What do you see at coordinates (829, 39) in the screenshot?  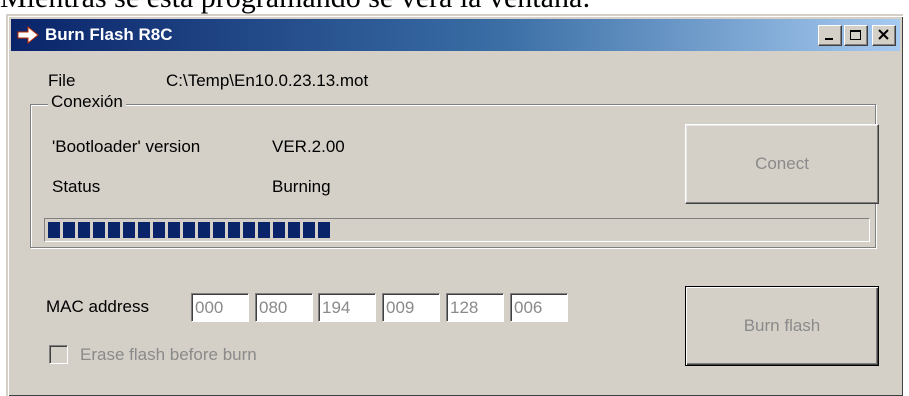 I see `minimize-icon` at bounding box center [829, 39].